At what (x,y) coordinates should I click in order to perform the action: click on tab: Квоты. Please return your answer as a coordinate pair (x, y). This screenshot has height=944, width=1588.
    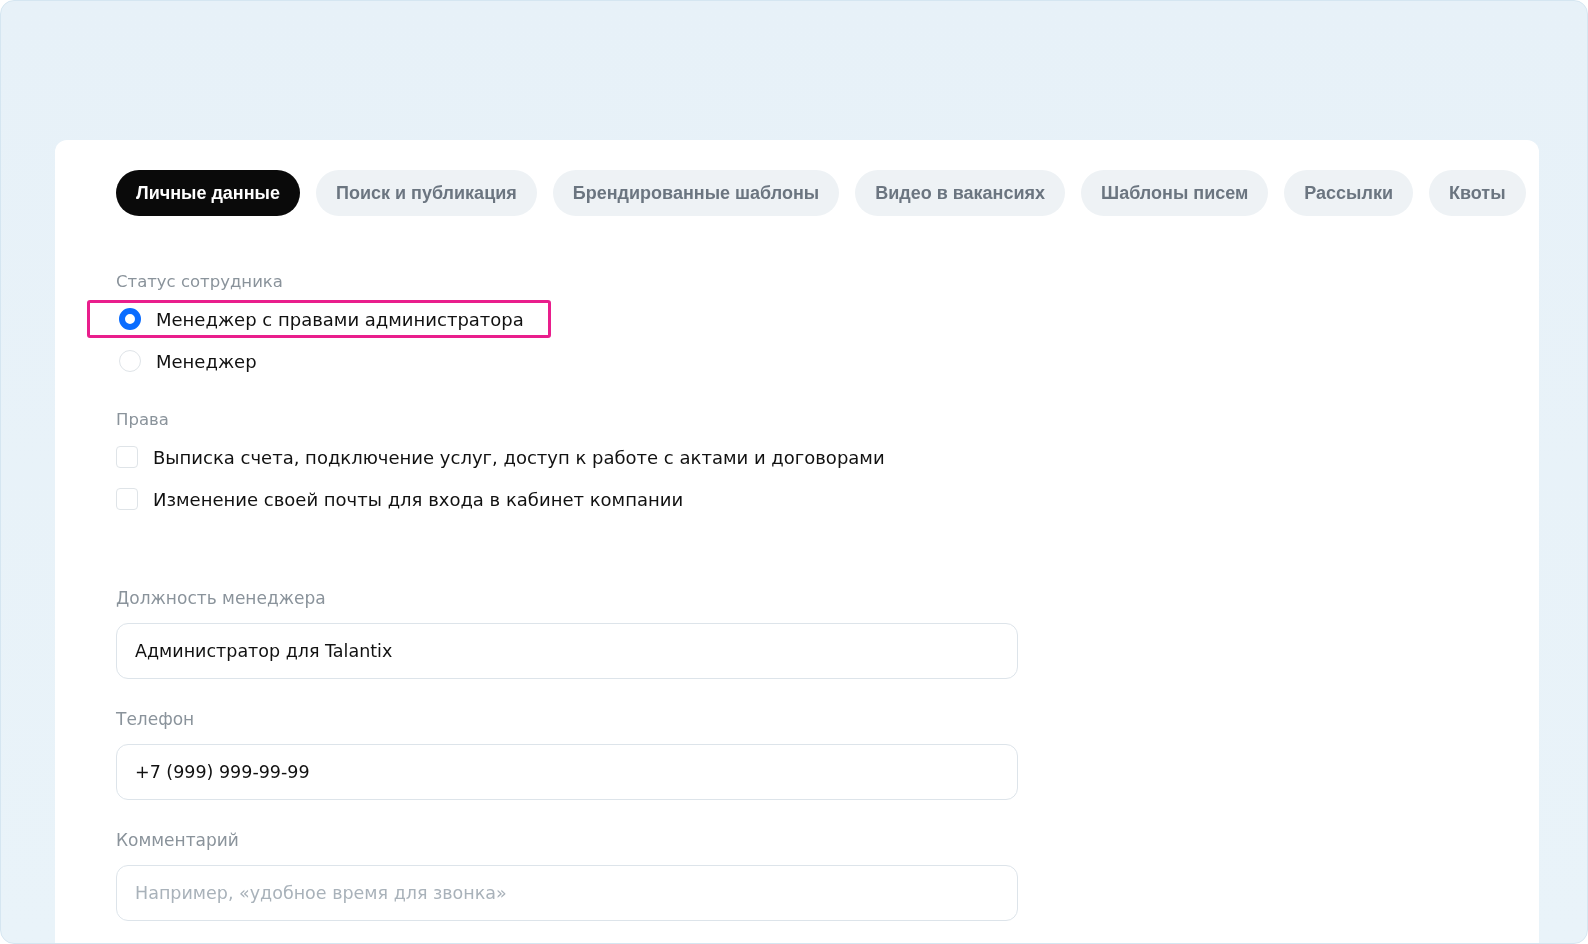
    Looking at the image, I should click on (1477, 193).